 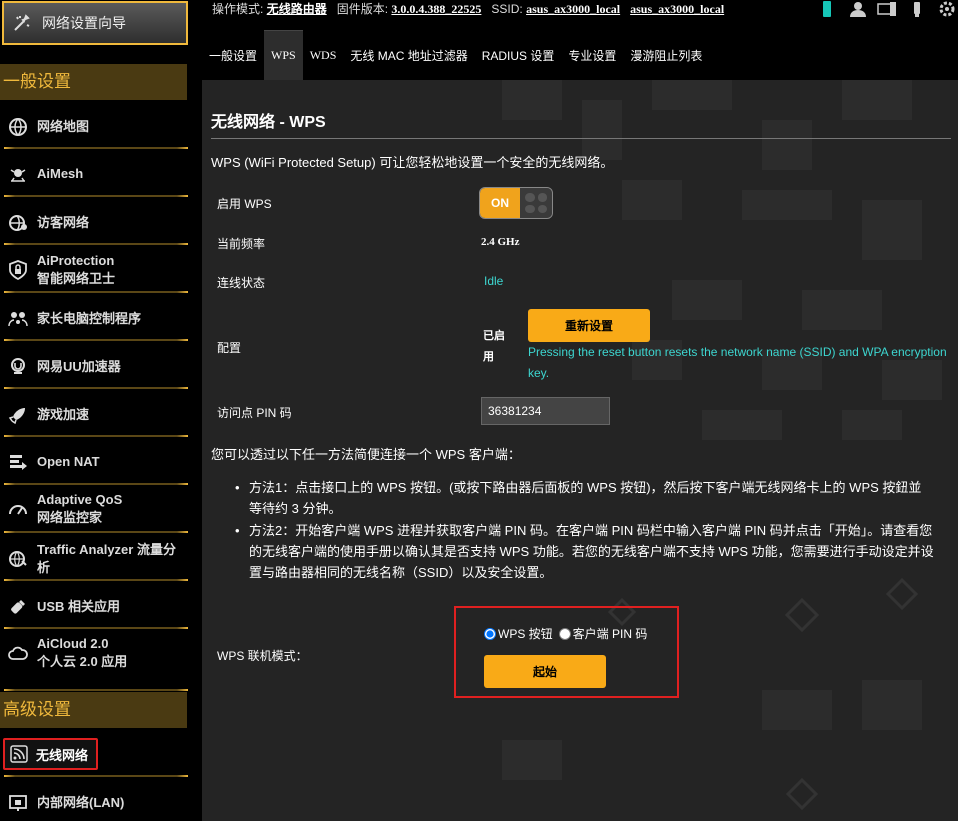 What do you see at coordinates (666, 55) in the screenshot?
I see `tab-roaming-block: 漫游阻止列表` at bounding box center [666, 55].